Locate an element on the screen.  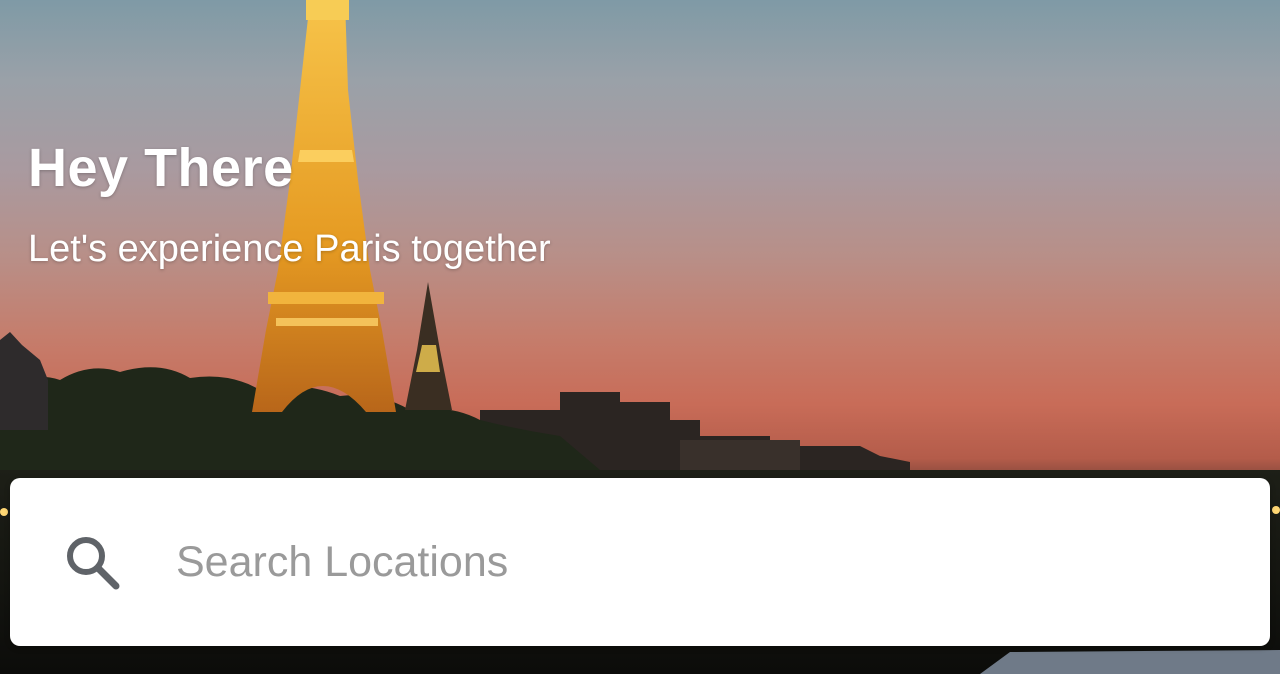
hero-title: Hey There is located at coordinates (161, 168).